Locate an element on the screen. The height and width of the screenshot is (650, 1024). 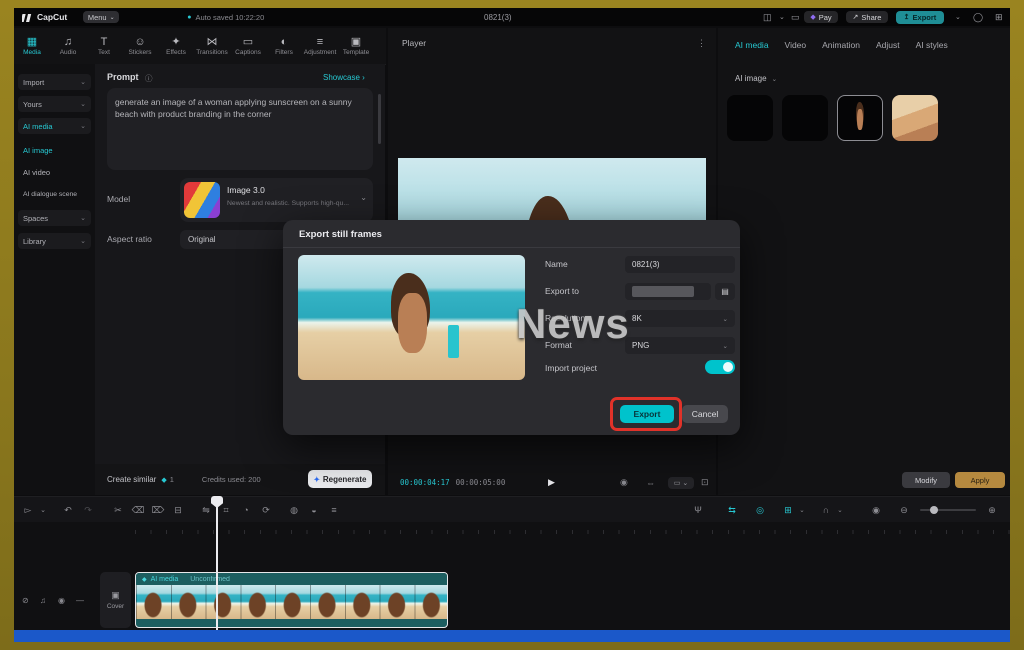
tab-animation: Animation is located at coordinates (841, 45).